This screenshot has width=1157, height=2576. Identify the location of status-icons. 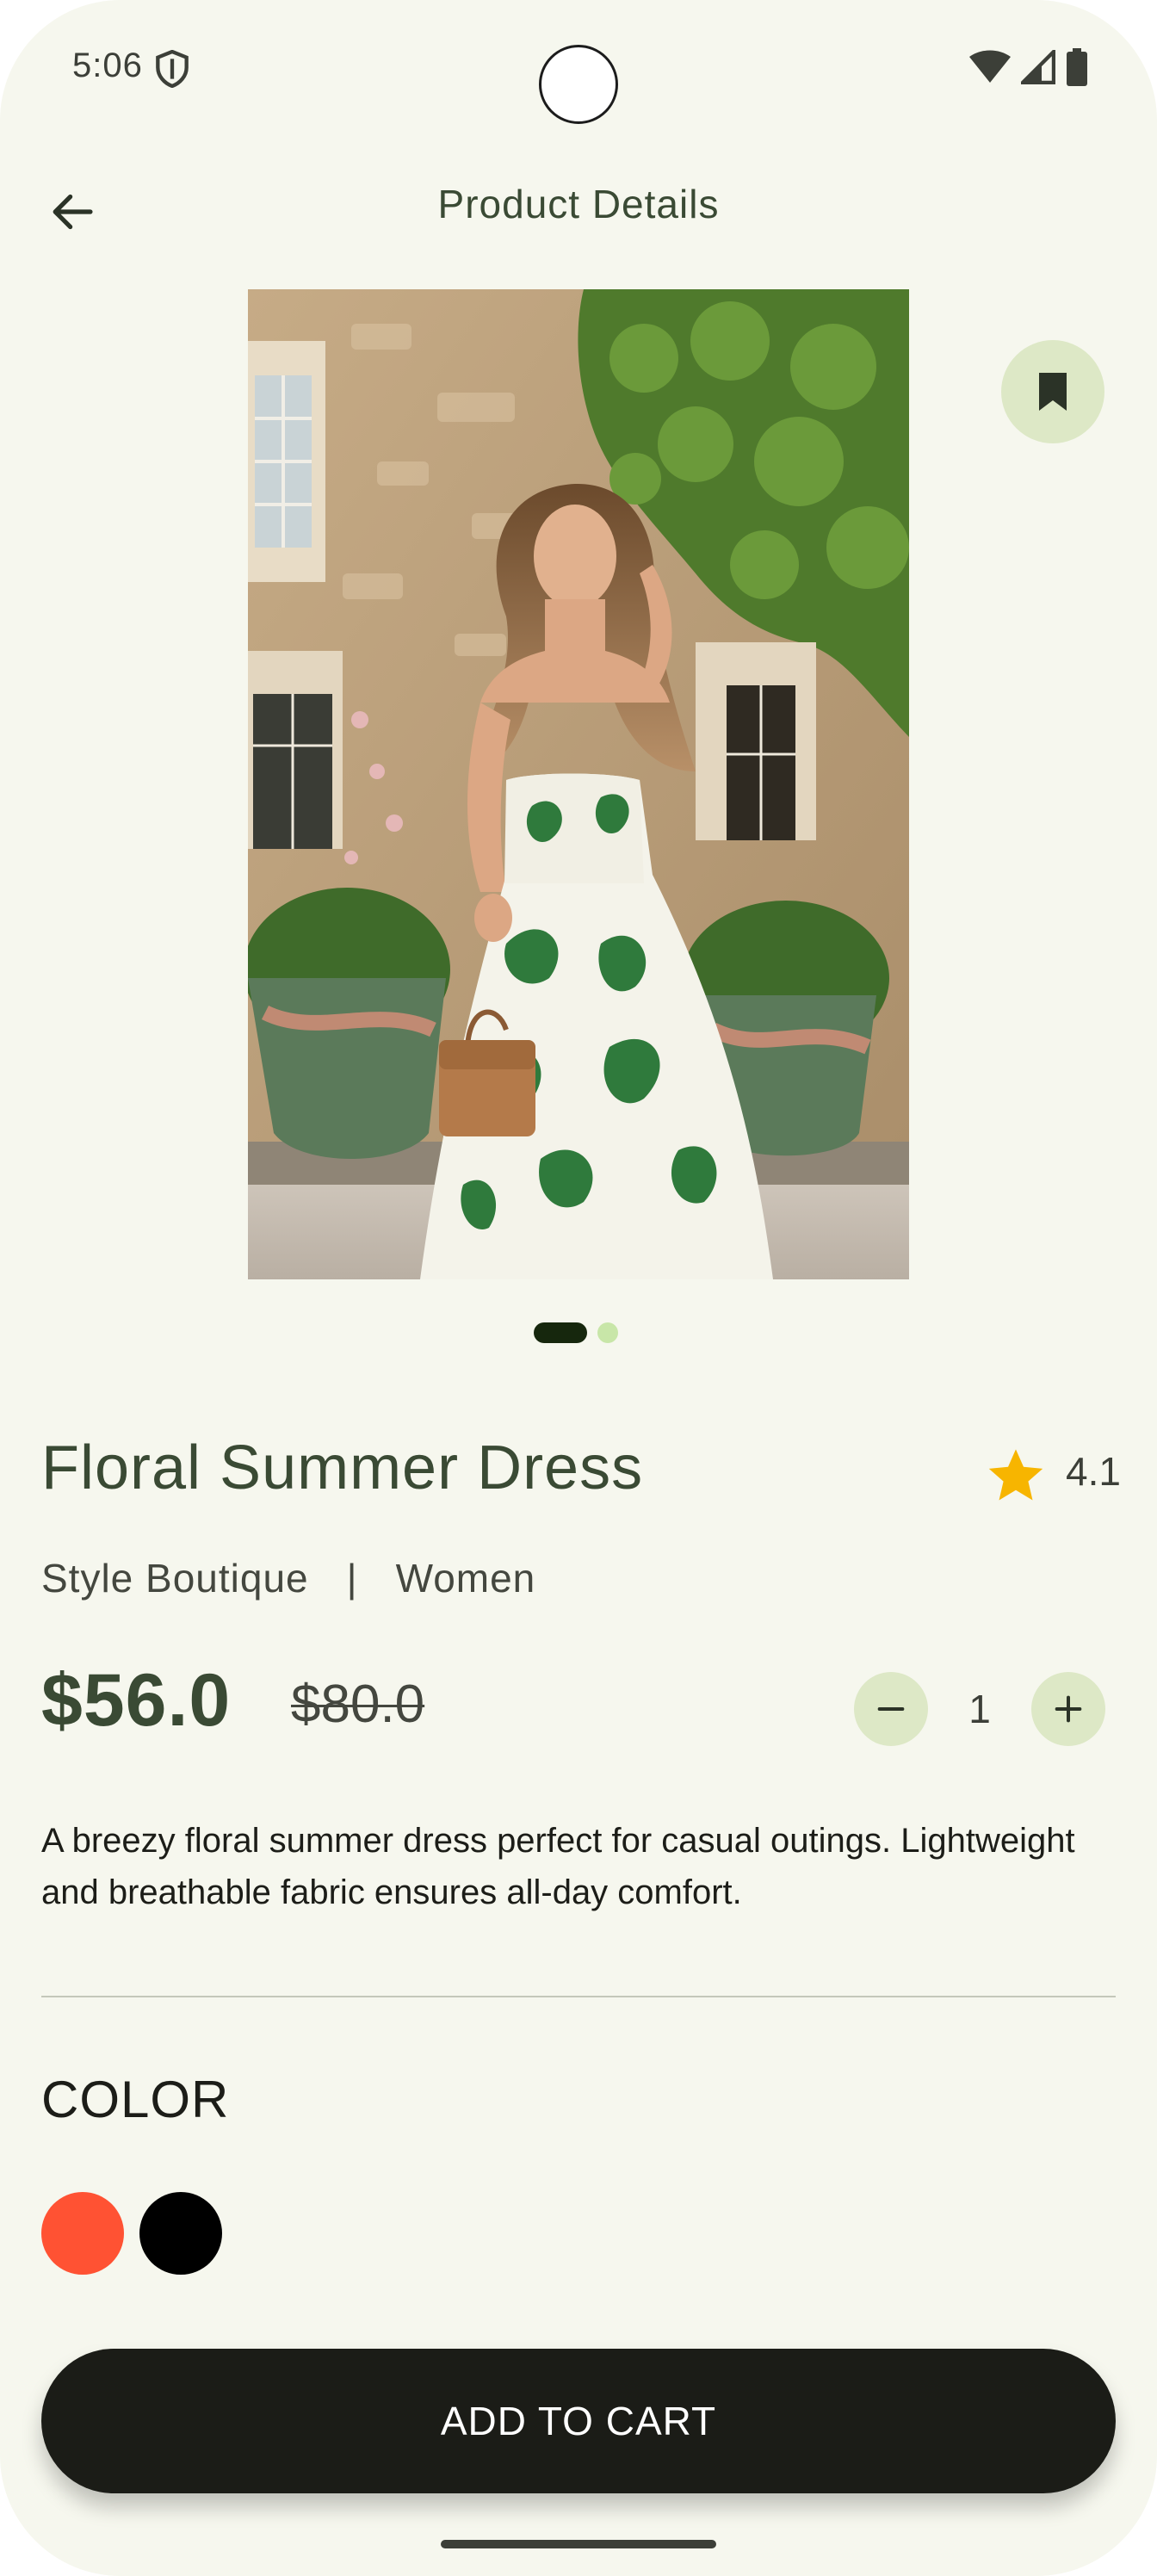
(1028, 67).